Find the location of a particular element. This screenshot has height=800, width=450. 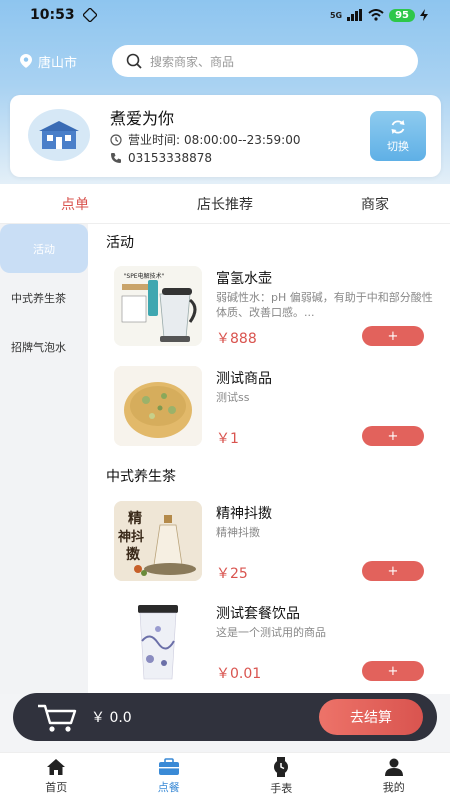

bottom-nav: 首页 点餐 手表 我的 is located at coordinates (225, 776).